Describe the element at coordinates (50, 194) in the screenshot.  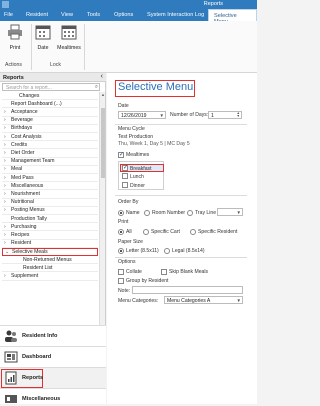
I see `tree-item-nourishment: › Nourishment` at that location.